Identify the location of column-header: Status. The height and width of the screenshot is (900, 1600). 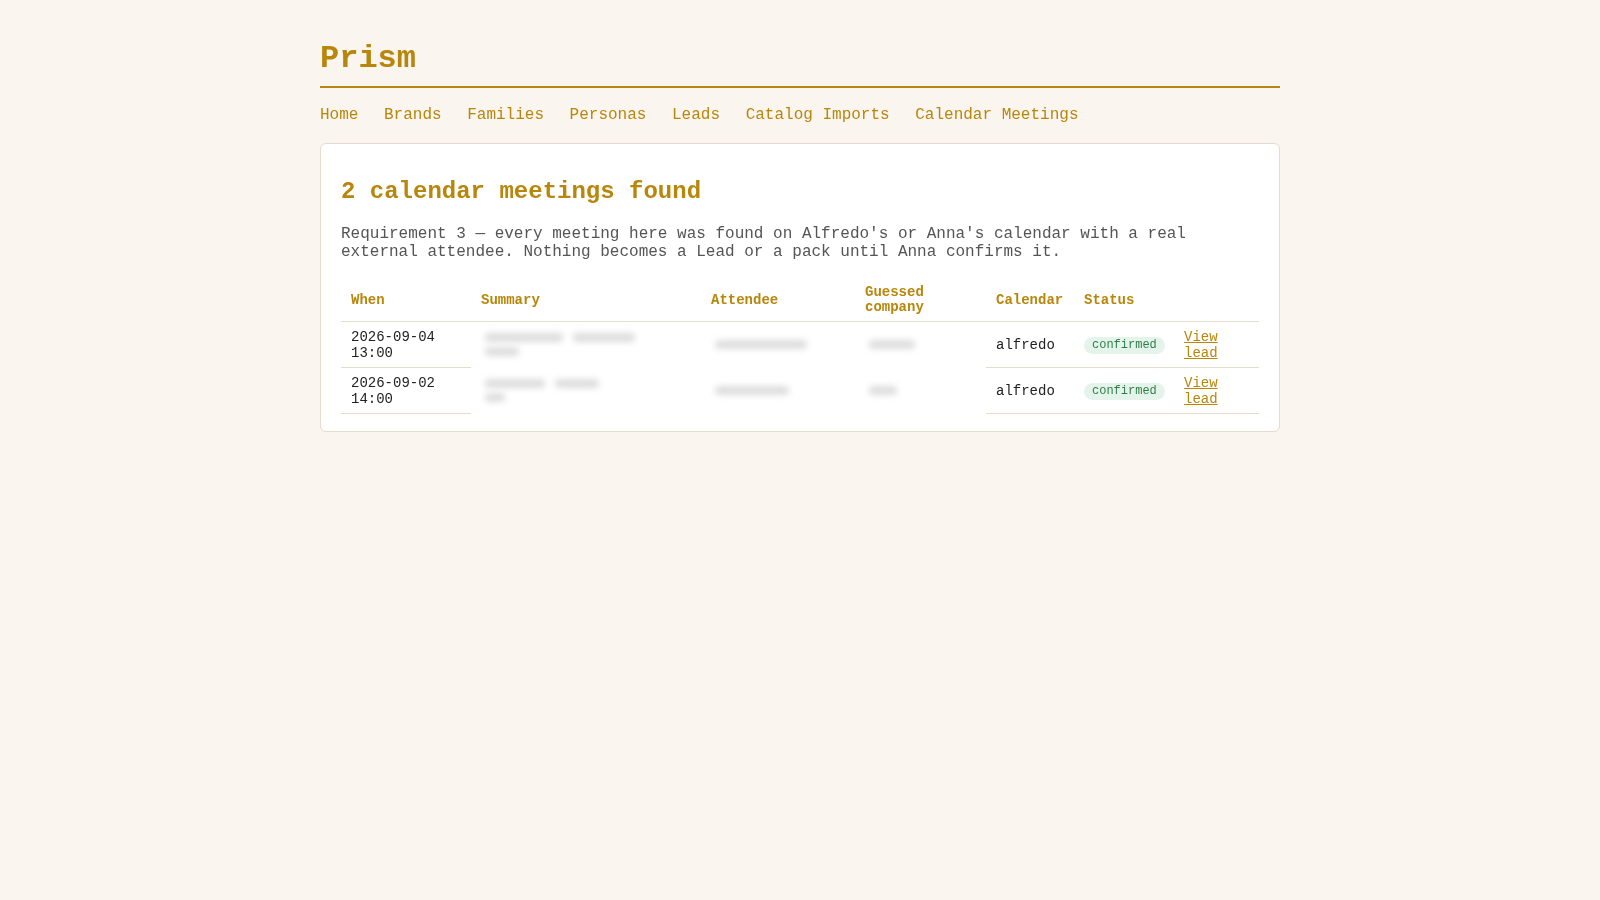
(1124, 300).